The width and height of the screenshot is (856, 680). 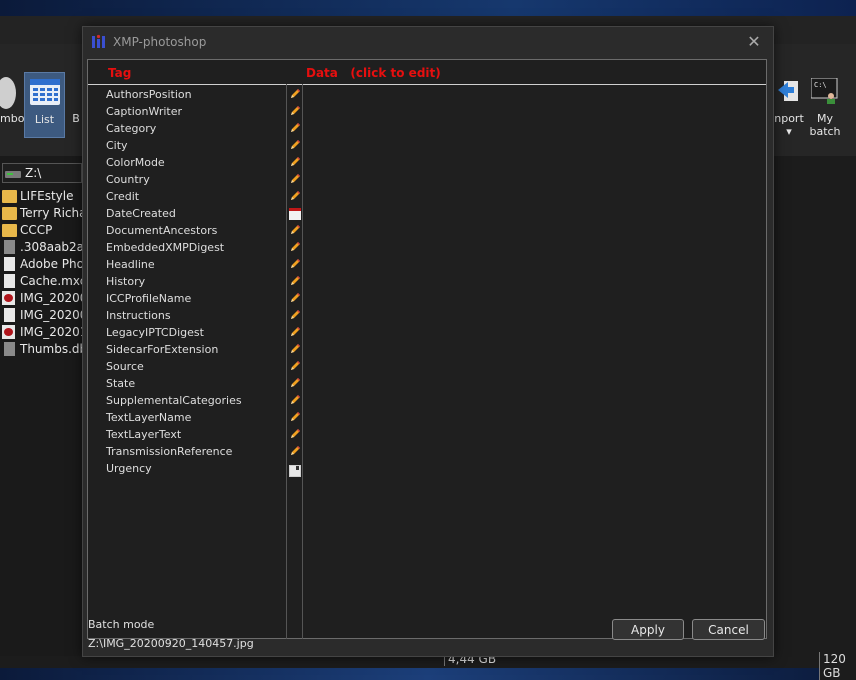 What do you see at coordinates (174, 400) in the screenshot?
I see `tag-name: SupplementalCategories` at bounding box center [174, 400].